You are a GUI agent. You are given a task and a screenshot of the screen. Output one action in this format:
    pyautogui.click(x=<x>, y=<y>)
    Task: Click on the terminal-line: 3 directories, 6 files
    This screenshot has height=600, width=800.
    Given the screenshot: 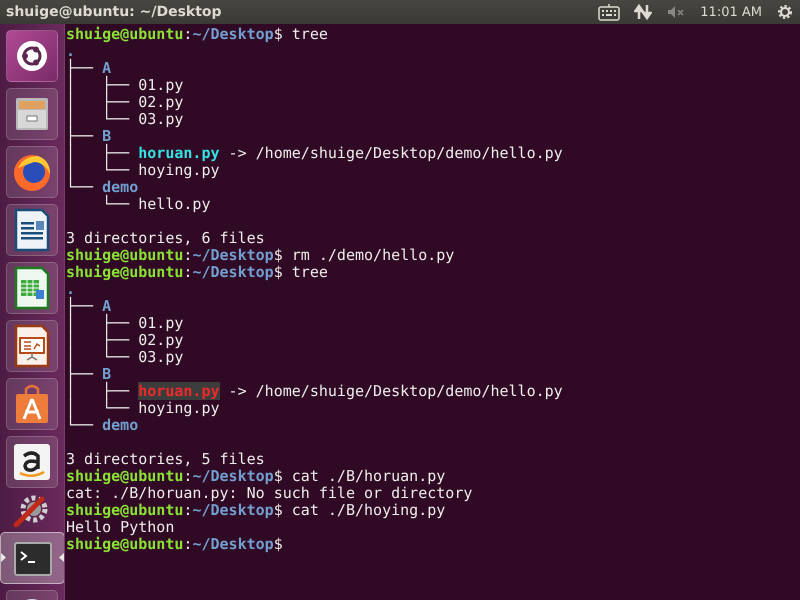 What is the action you would take?
    pyautogui.click(x=166, y=238)
    